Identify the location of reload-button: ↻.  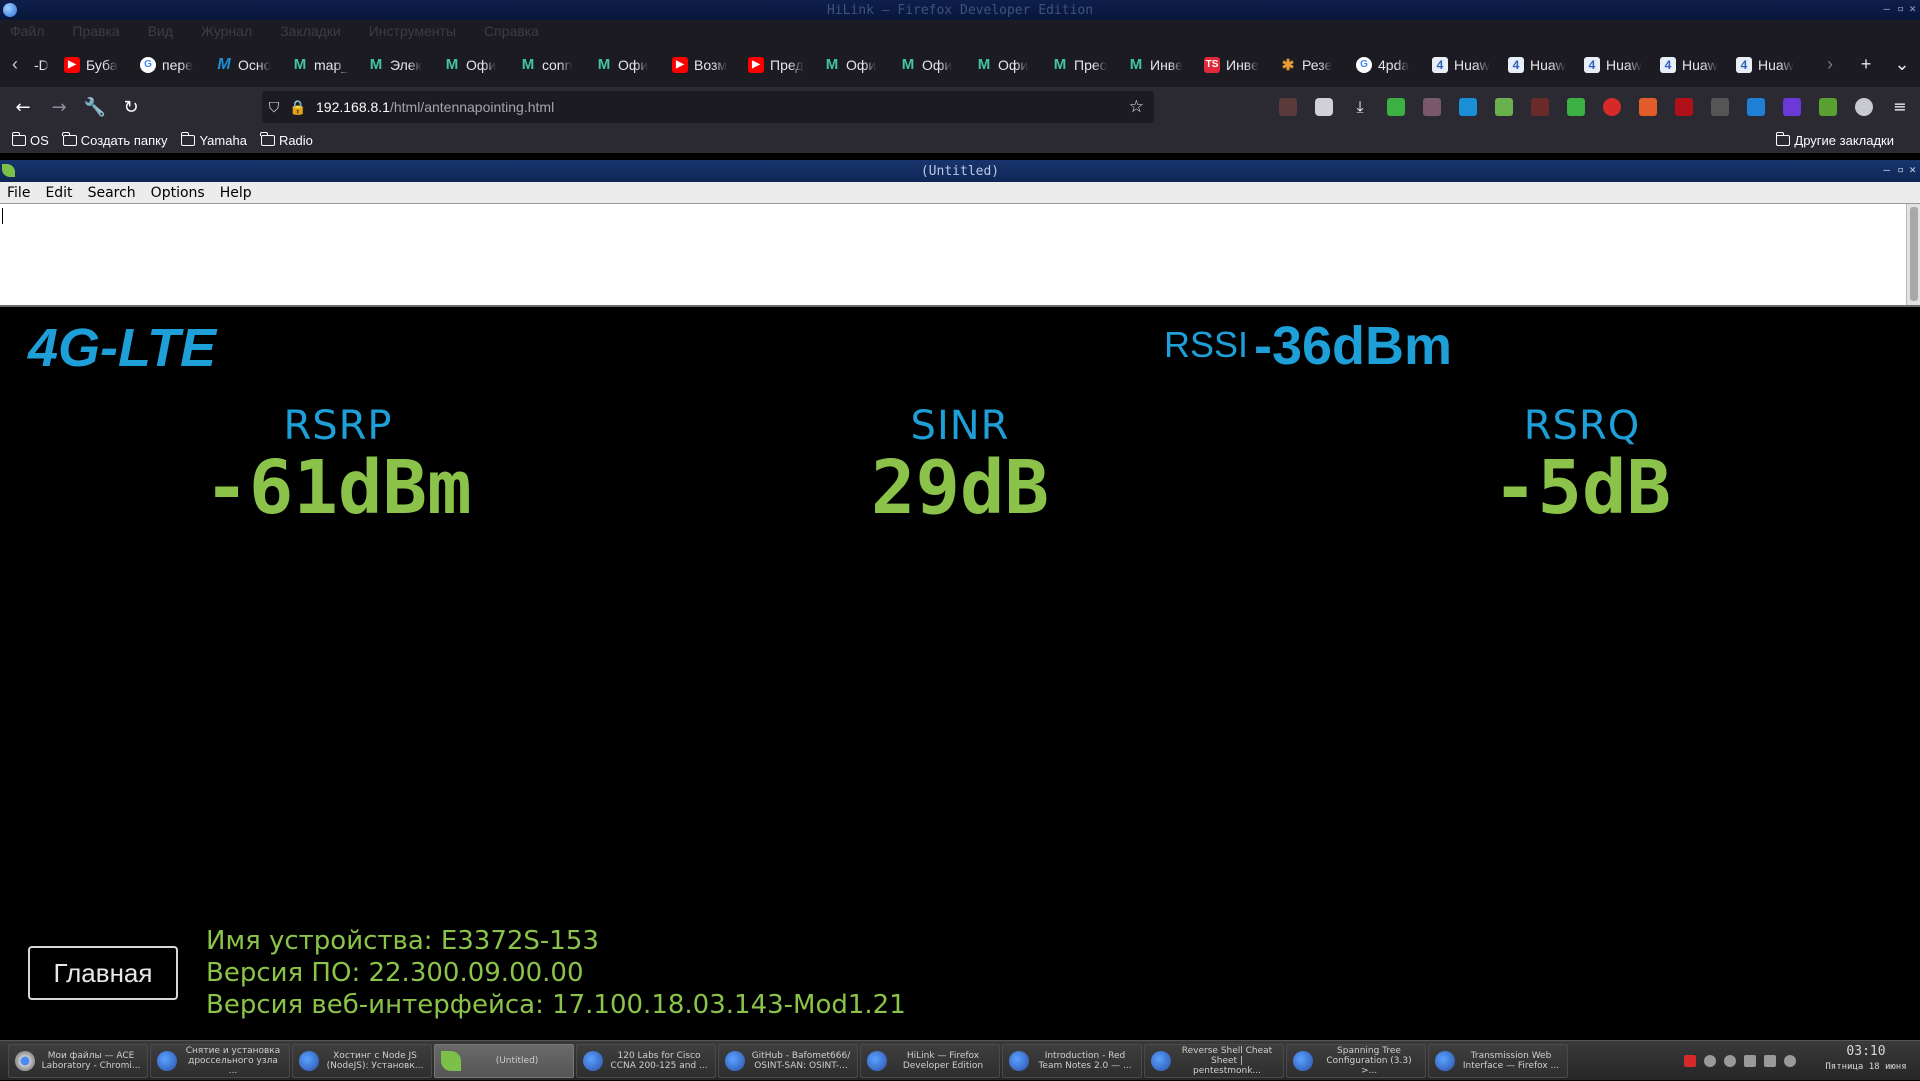
(131, 107).